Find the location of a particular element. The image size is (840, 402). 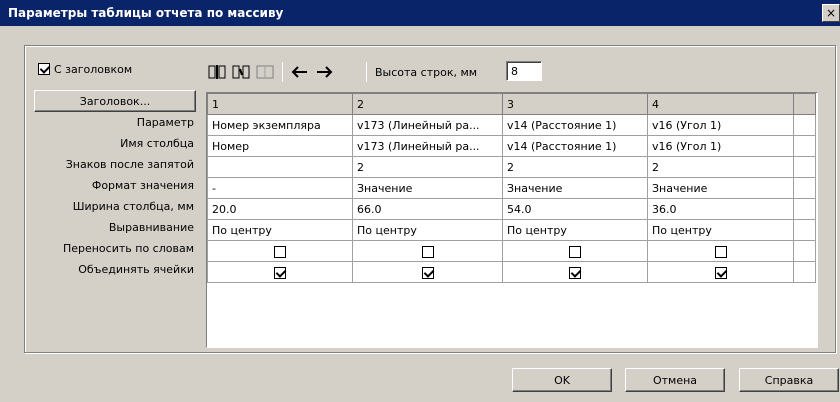

column-header-filler is located at coordinates (804, 104).